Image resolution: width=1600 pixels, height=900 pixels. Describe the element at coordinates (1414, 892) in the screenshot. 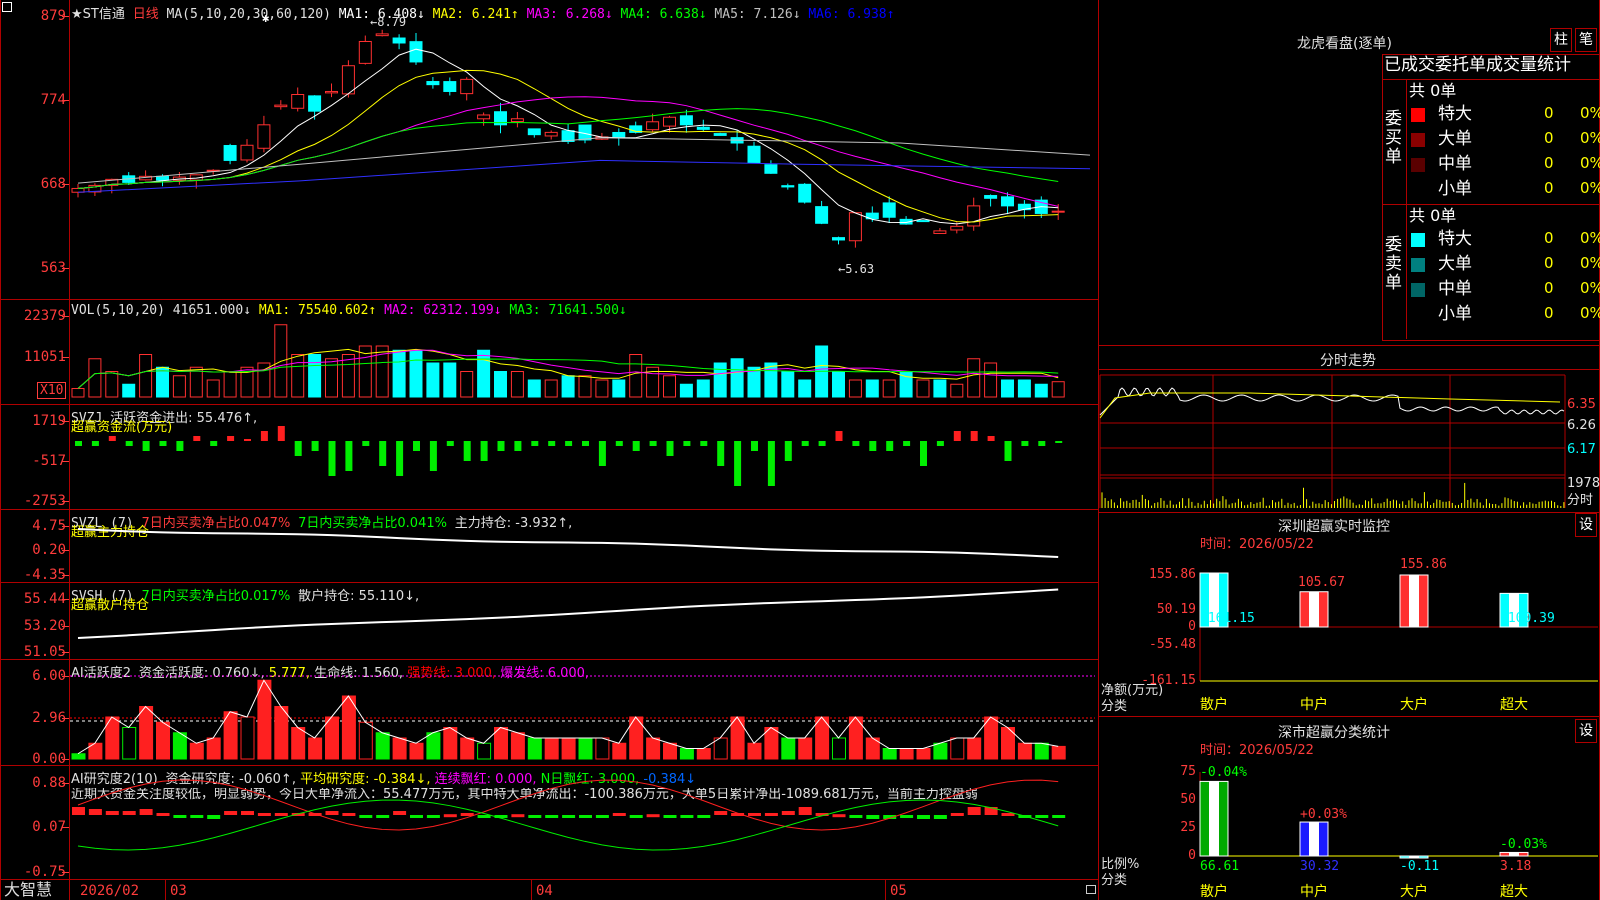

I see `category-label: 大户` at that location.